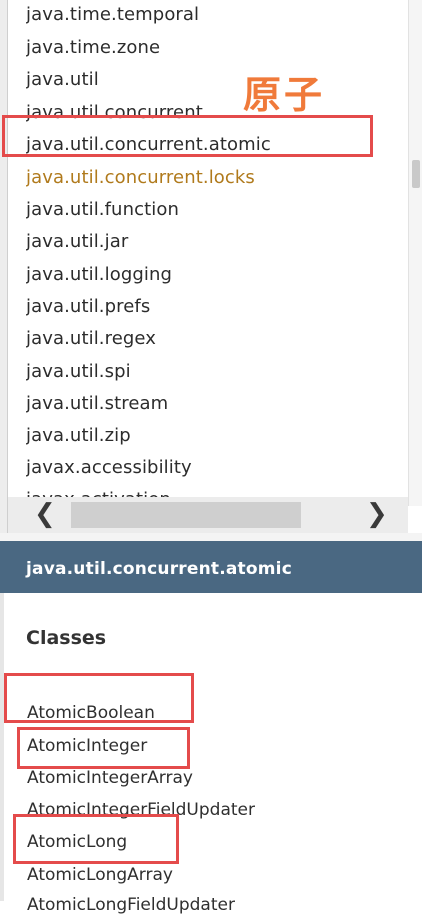 The height and width of the screenshot is (916, 422). Describe the element at coordinates (91, 339) in the screenshot. I see `package-link-java-util-regex: java.util.regex` at that location.